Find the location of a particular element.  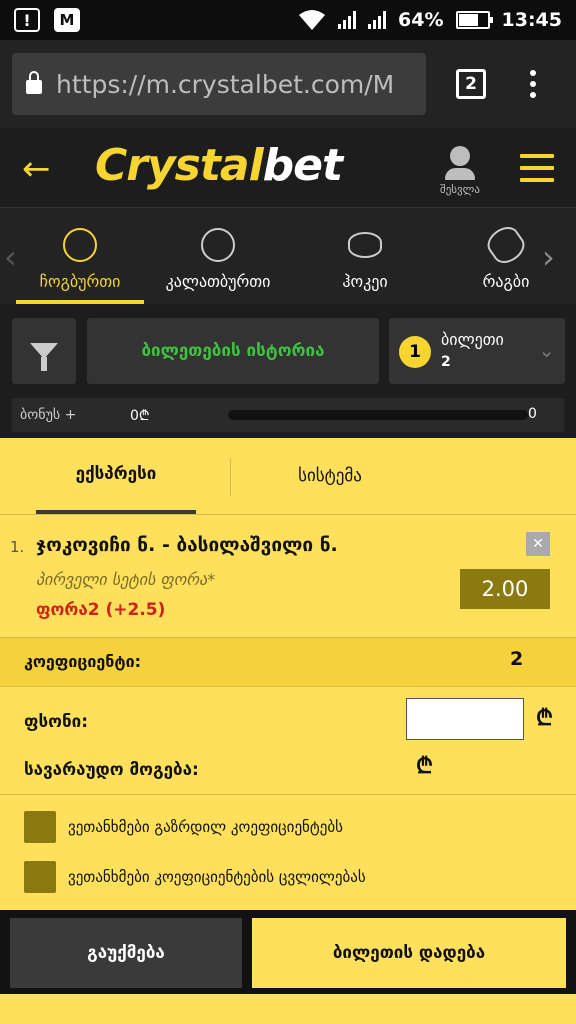

login-label: შესვლა is located at coordinates (460, 189).